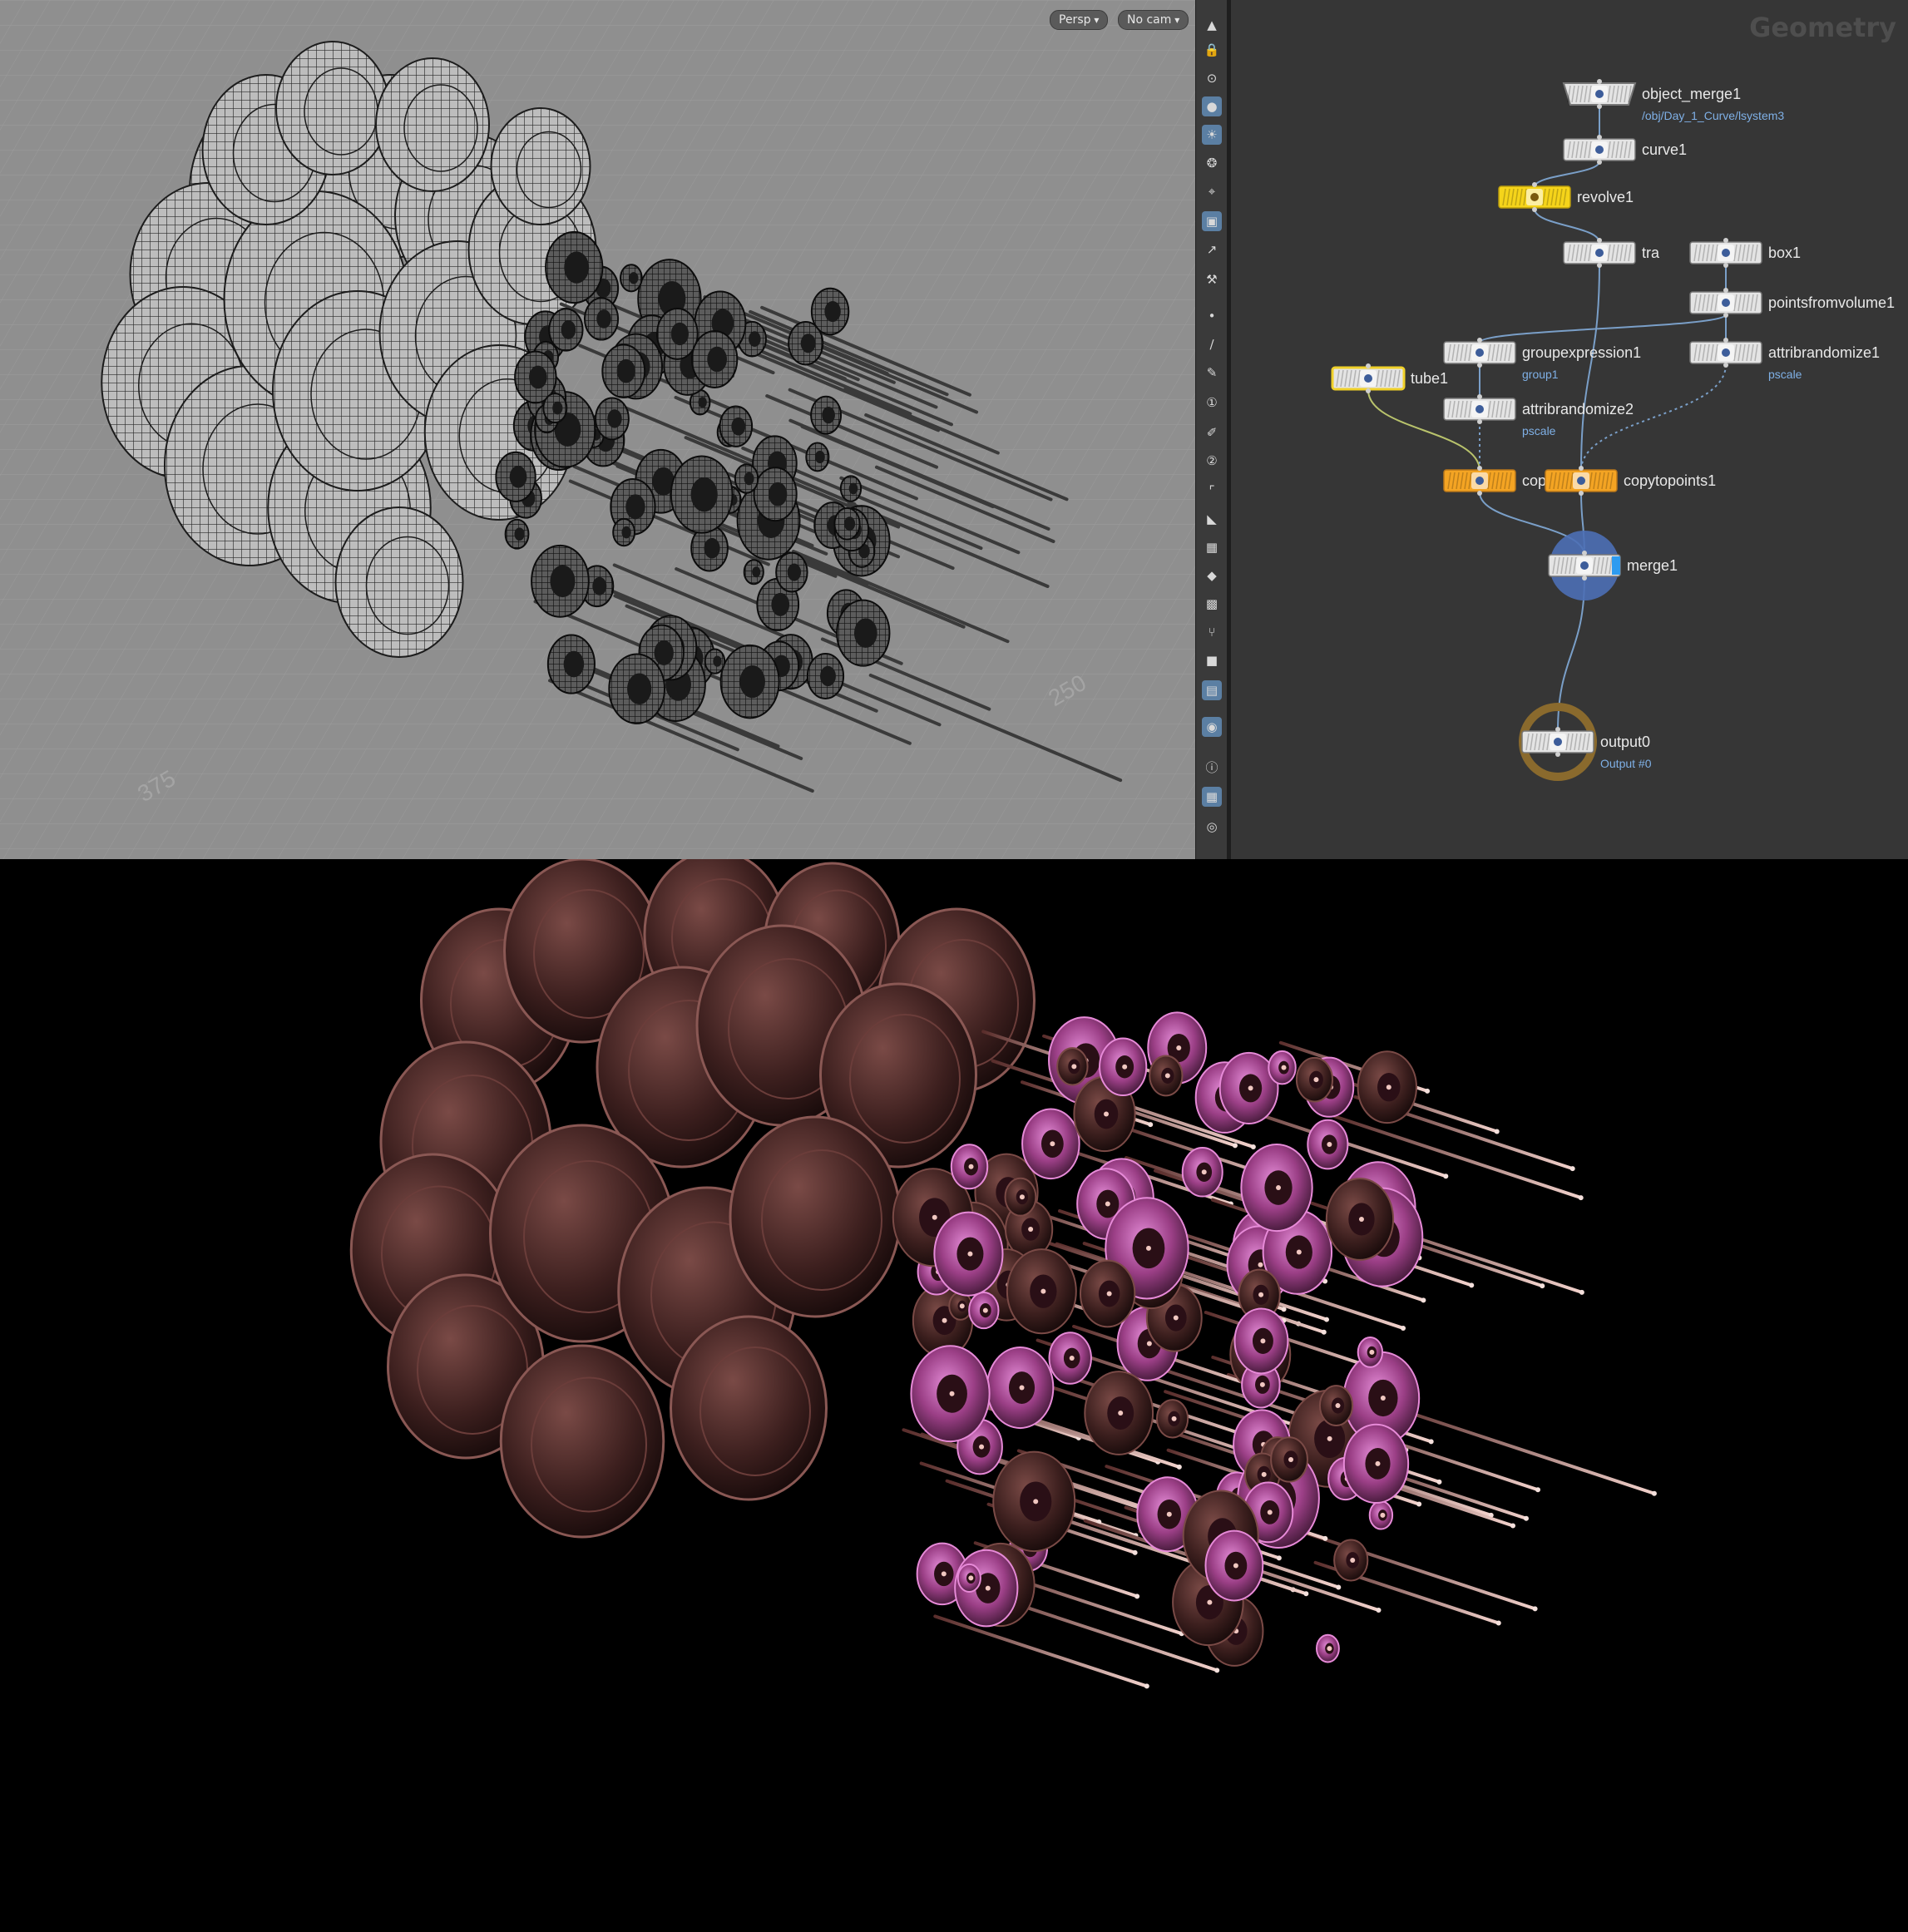  I want to click on number-icon: ①, so click(1212, 403).